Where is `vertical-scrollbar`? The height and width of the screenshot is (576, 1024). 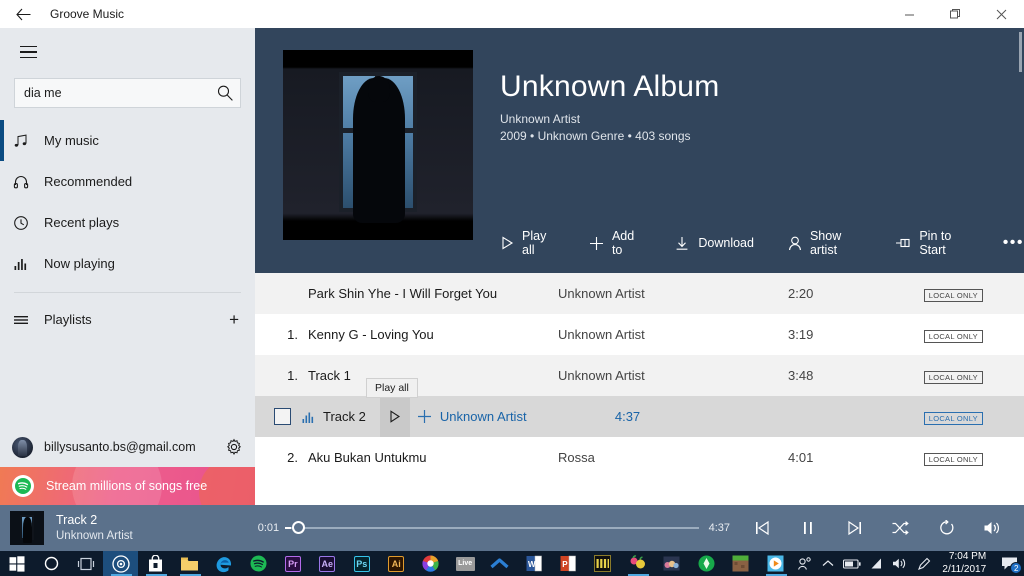 vertical-scrollbar is located at coordinates (1020, 266).